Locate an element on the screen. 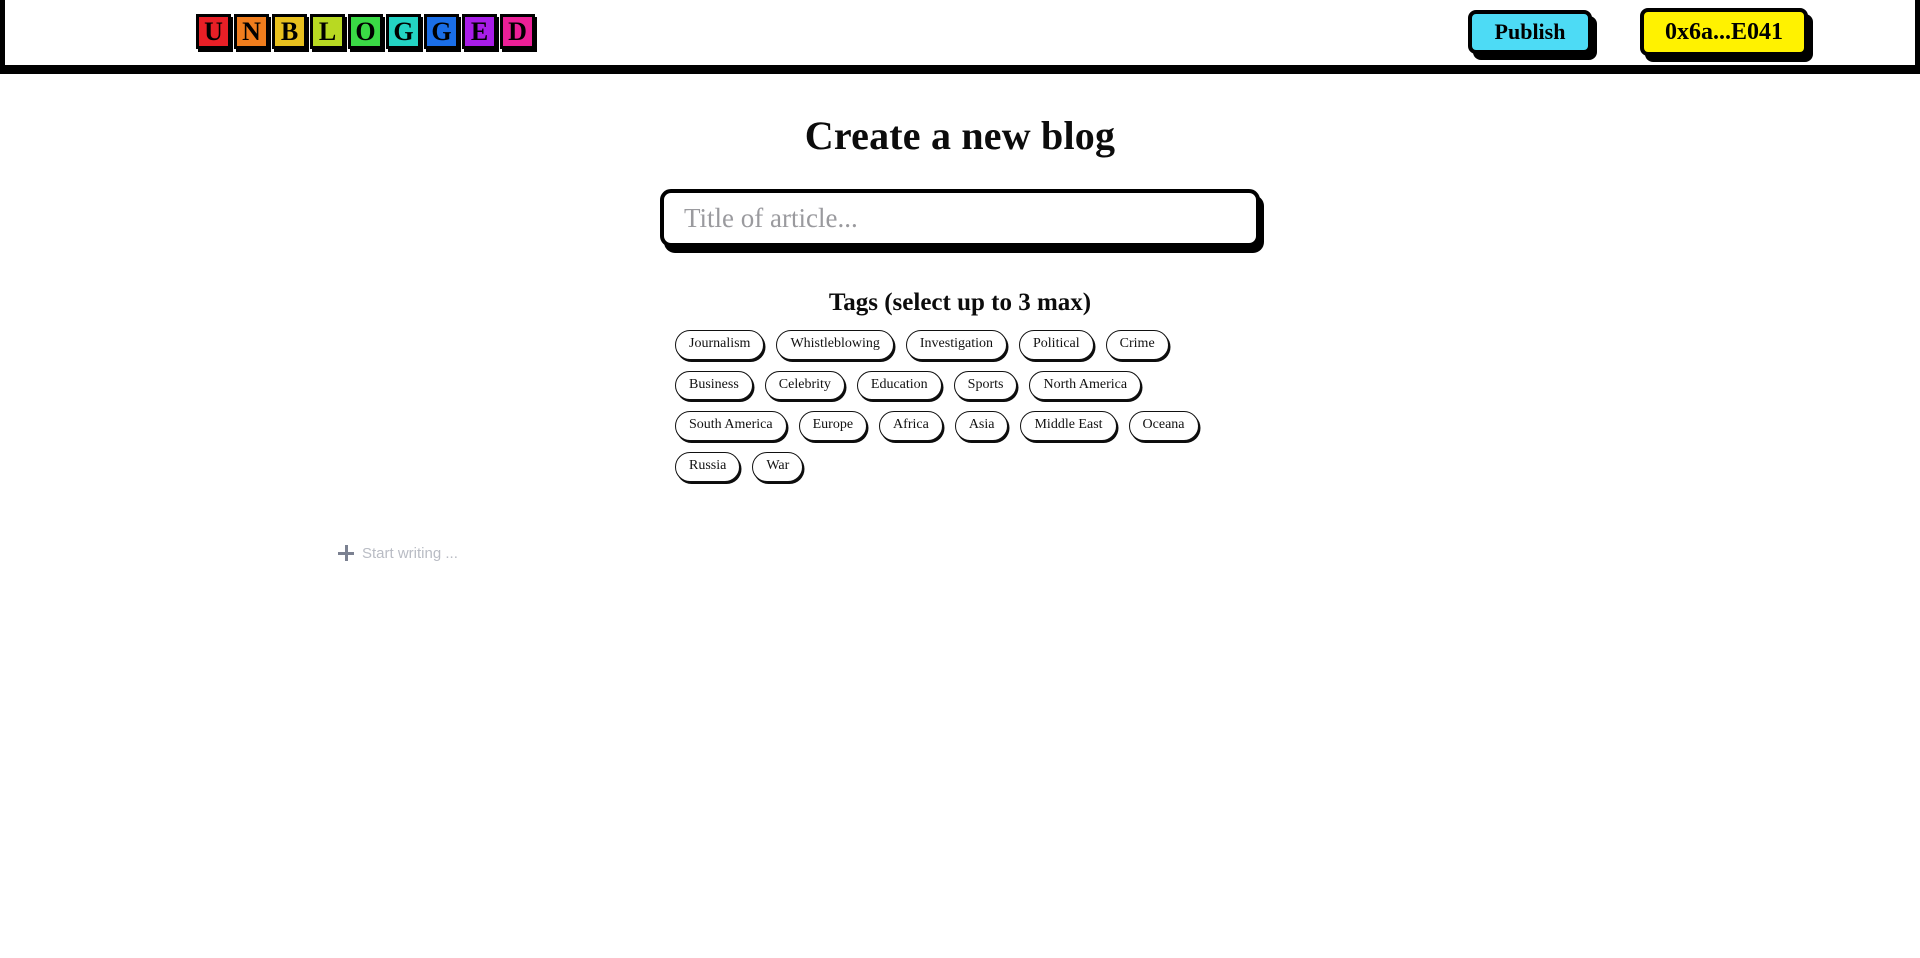 The height and width of the screenshot is (958, 1920). tag-pill: Education is located at coordinates (899, 385).